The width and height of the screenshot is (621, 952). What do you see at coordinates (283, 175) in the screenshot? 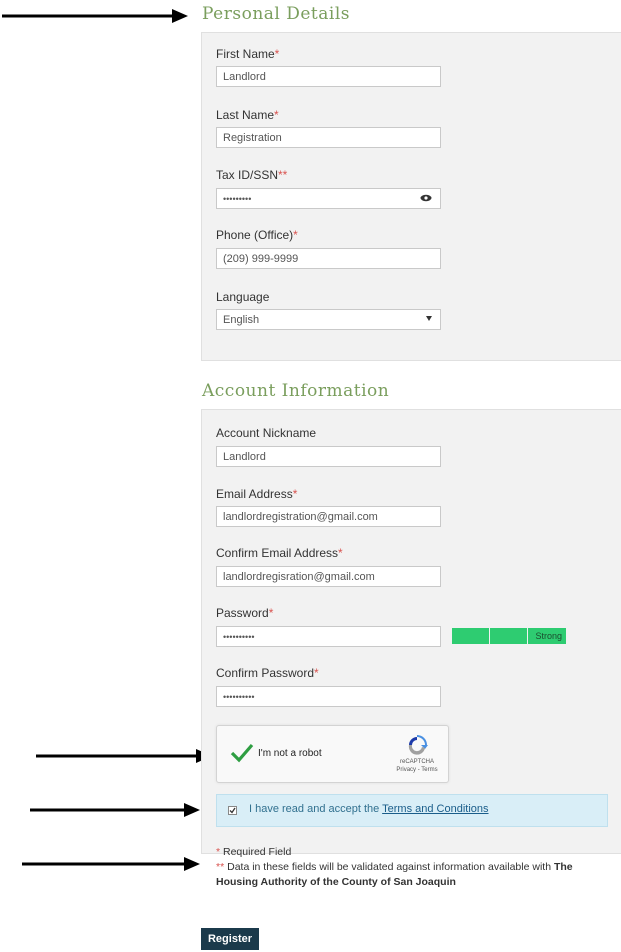
I see `required-marker: **` at bounding box center [283, 175].